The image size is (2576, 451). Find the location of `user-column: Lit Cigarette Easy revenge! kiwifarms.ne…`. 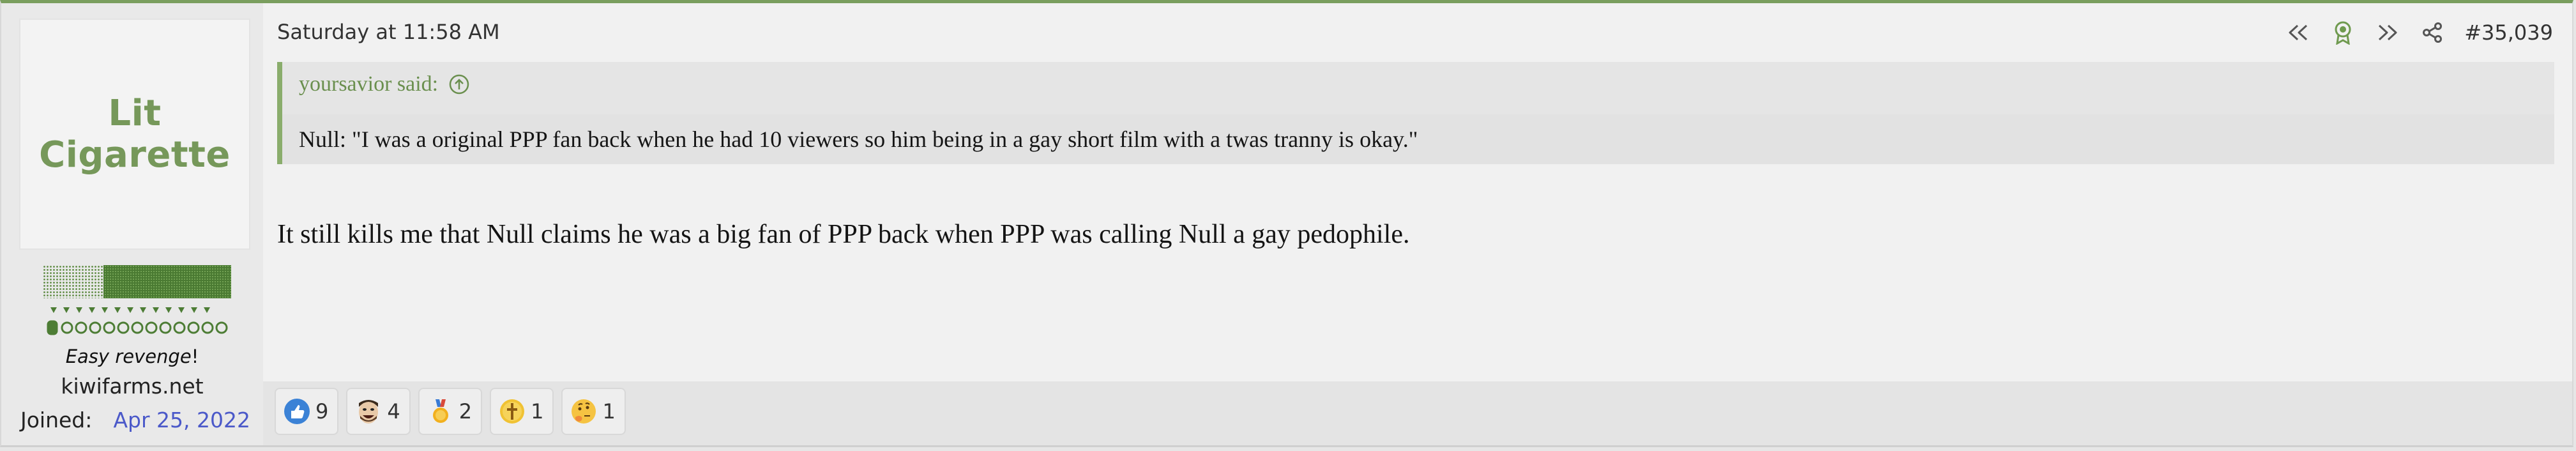

user-column: Lit Cigarette Easy revenge! kiwifarms.ne… is located at coordinates (132, 224).